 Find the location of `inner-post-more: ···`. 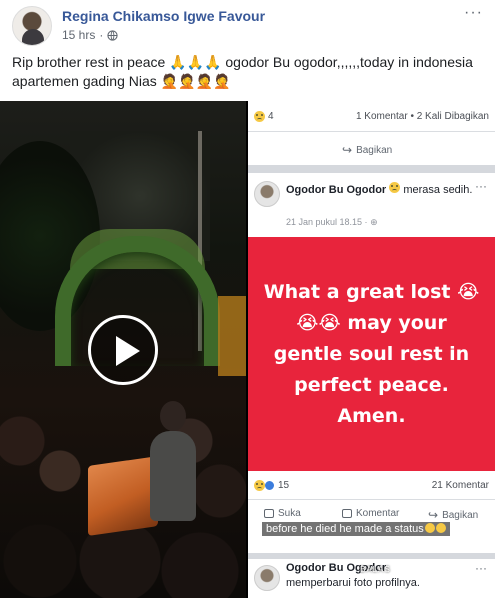

inner-post-more: ··· is located at coordinates (481, 186).